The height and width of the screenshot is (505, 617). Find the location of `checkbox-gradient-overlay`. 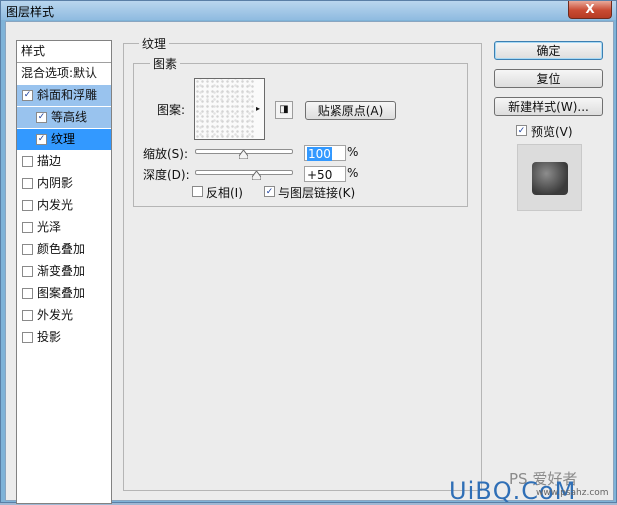

checkbox-gradient-overlay is located at coordinates (27, 271).